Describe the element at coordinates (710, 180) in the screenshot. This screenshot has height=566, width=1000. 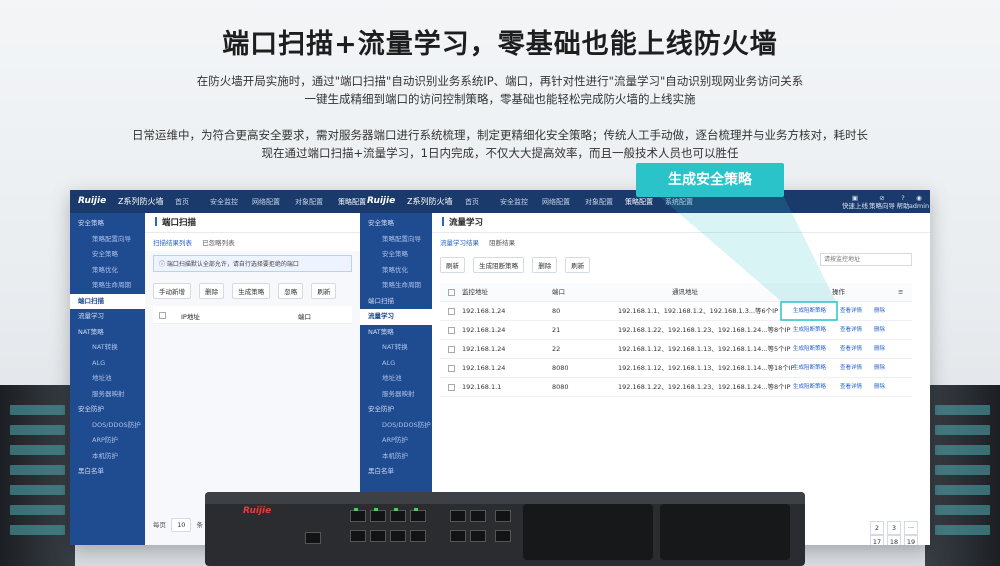
I see `generate-policy-callout: 生成安全策略` at that location.